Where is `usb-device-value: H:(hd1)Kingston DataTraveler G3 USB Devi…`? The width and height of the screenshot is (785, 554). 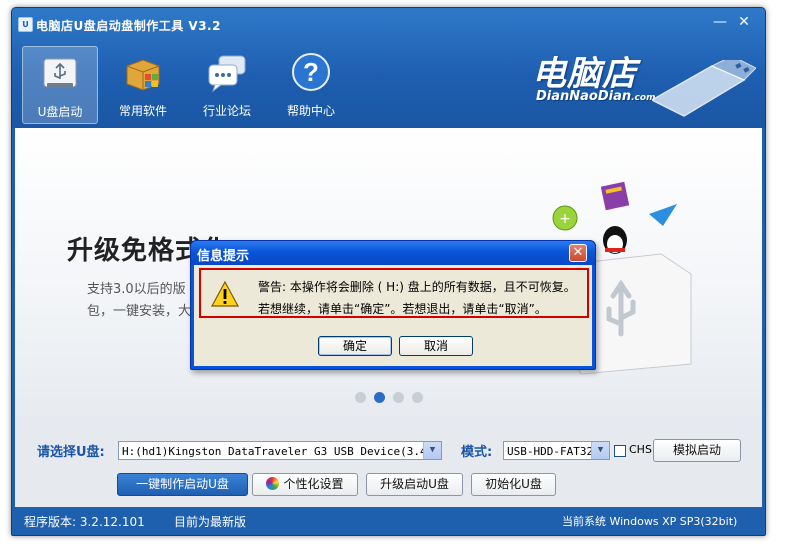
usb-device-value: H:(hd1)Kingston DataTraveler G3 USB Devi… is located at coordinates (281, 451).